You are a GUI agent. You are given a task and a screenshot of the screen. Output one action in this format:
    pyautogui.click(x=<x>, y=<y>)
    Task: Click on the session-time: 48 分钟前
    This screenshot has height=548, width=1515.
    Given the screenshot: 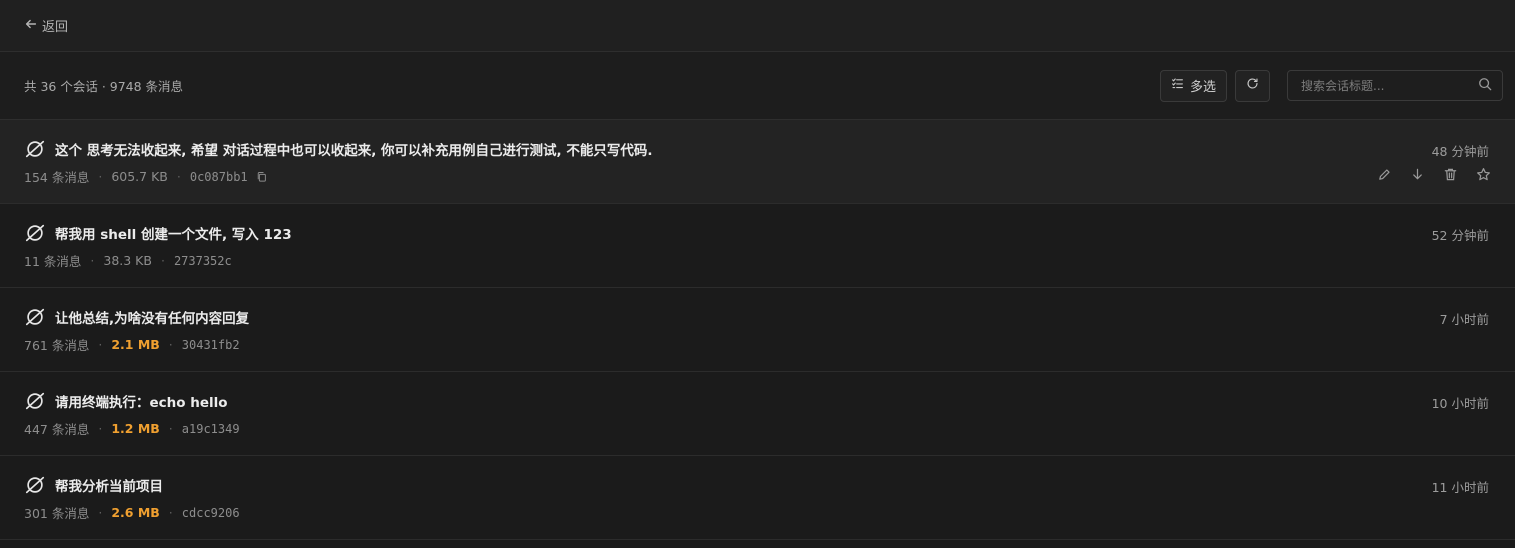 What is the action you would take?
    pyautogui.click(x=1460, y=151)
    